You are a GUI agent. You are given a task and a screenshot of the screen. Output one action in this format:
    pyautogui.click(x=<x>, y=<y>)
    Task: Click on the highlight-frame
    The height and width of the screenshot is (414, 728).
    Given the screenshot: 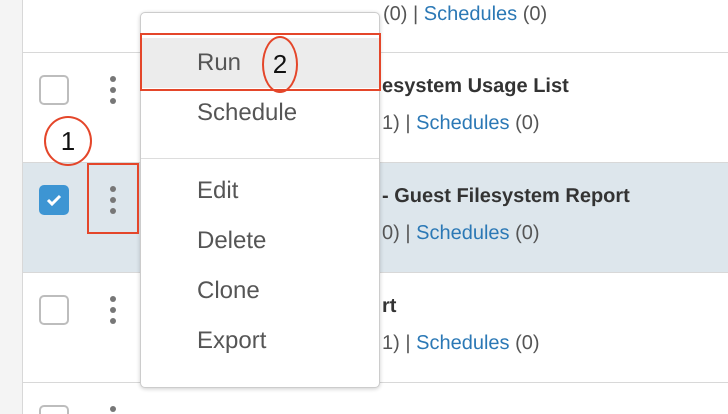 What is the action you would take?
    pyautogui.click(x=113, y=198)
    